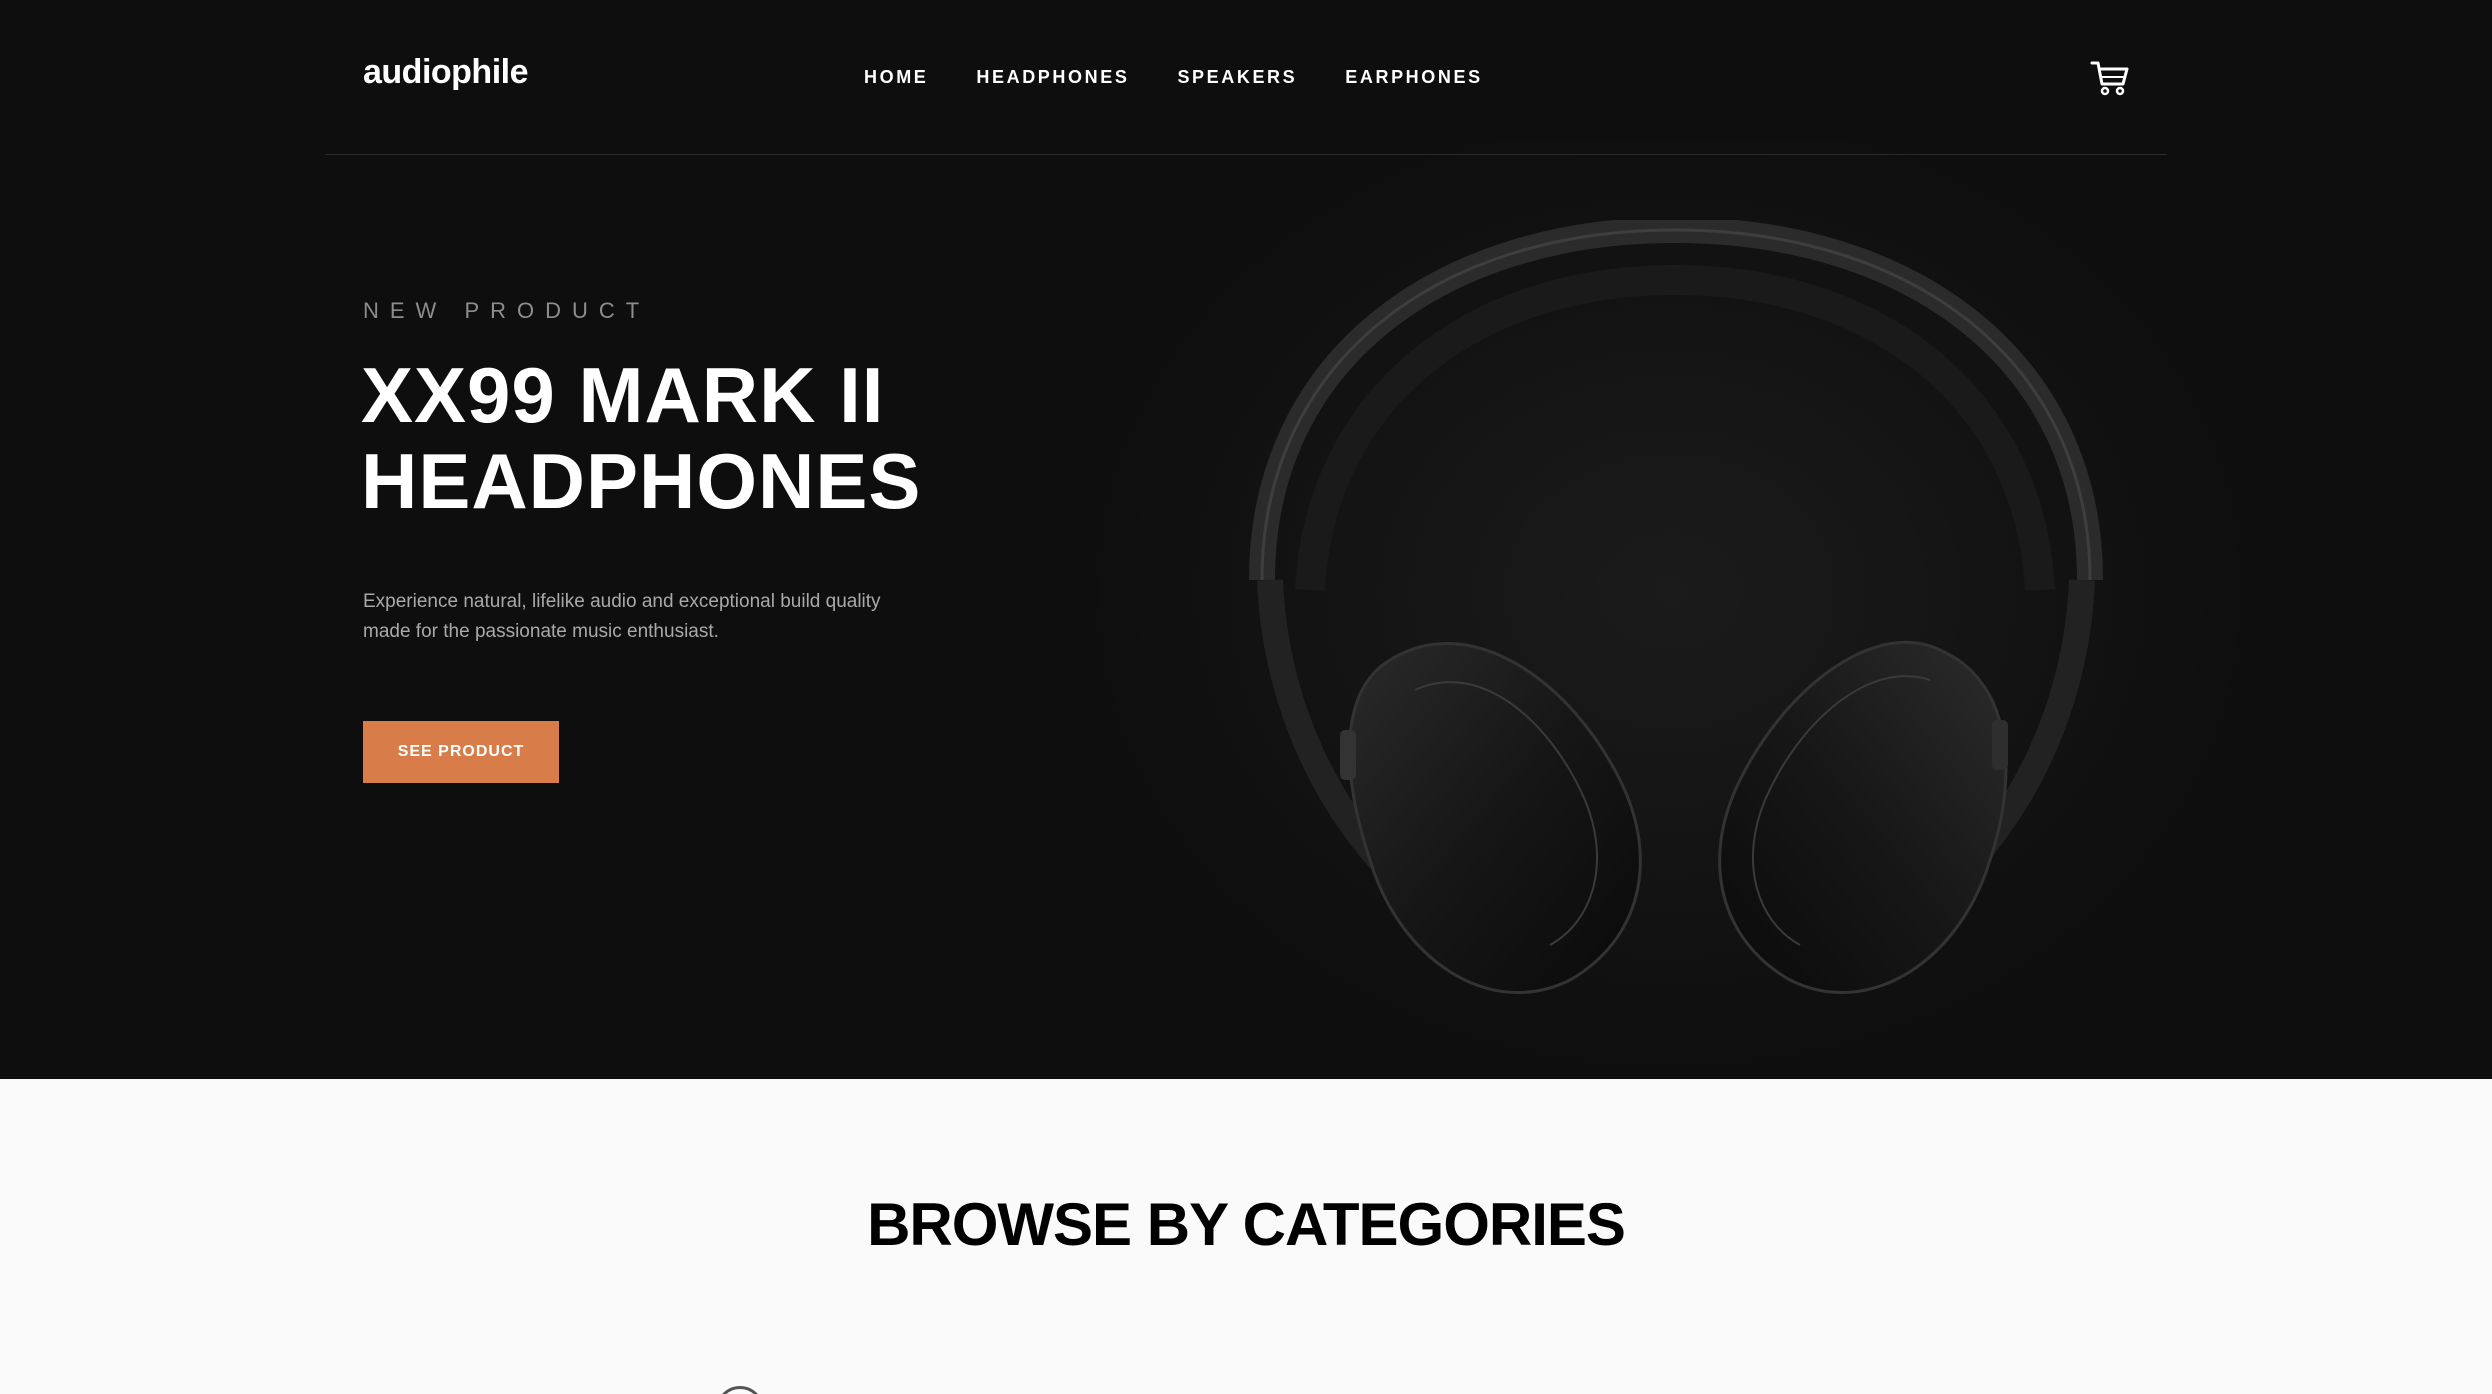  Describe the element at coordinates (740, 1390) in the screenshot. I see `category-thumbnail` at that location.